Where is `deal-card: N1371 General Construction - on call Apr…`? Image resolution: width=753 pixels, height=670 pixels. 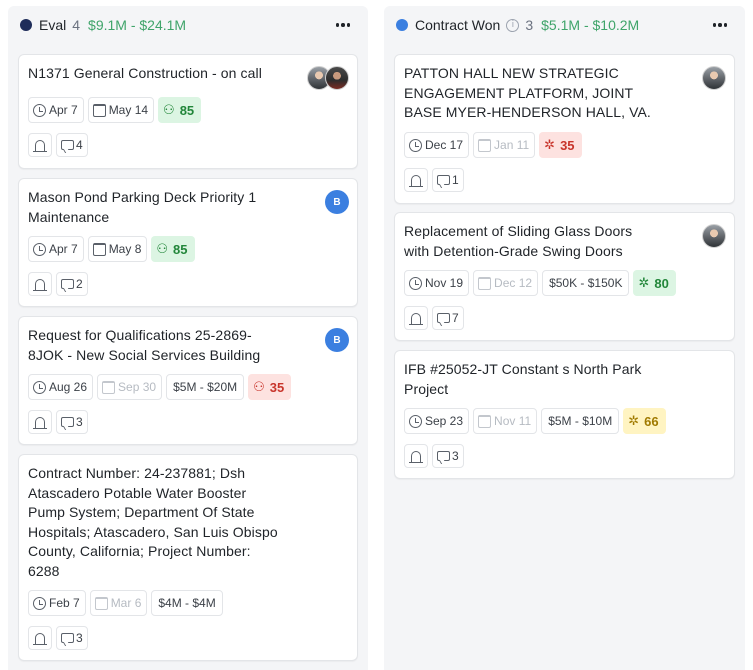 deal-card: N1371 General Construction - on call Apr… is located at coordinates (188, 111).